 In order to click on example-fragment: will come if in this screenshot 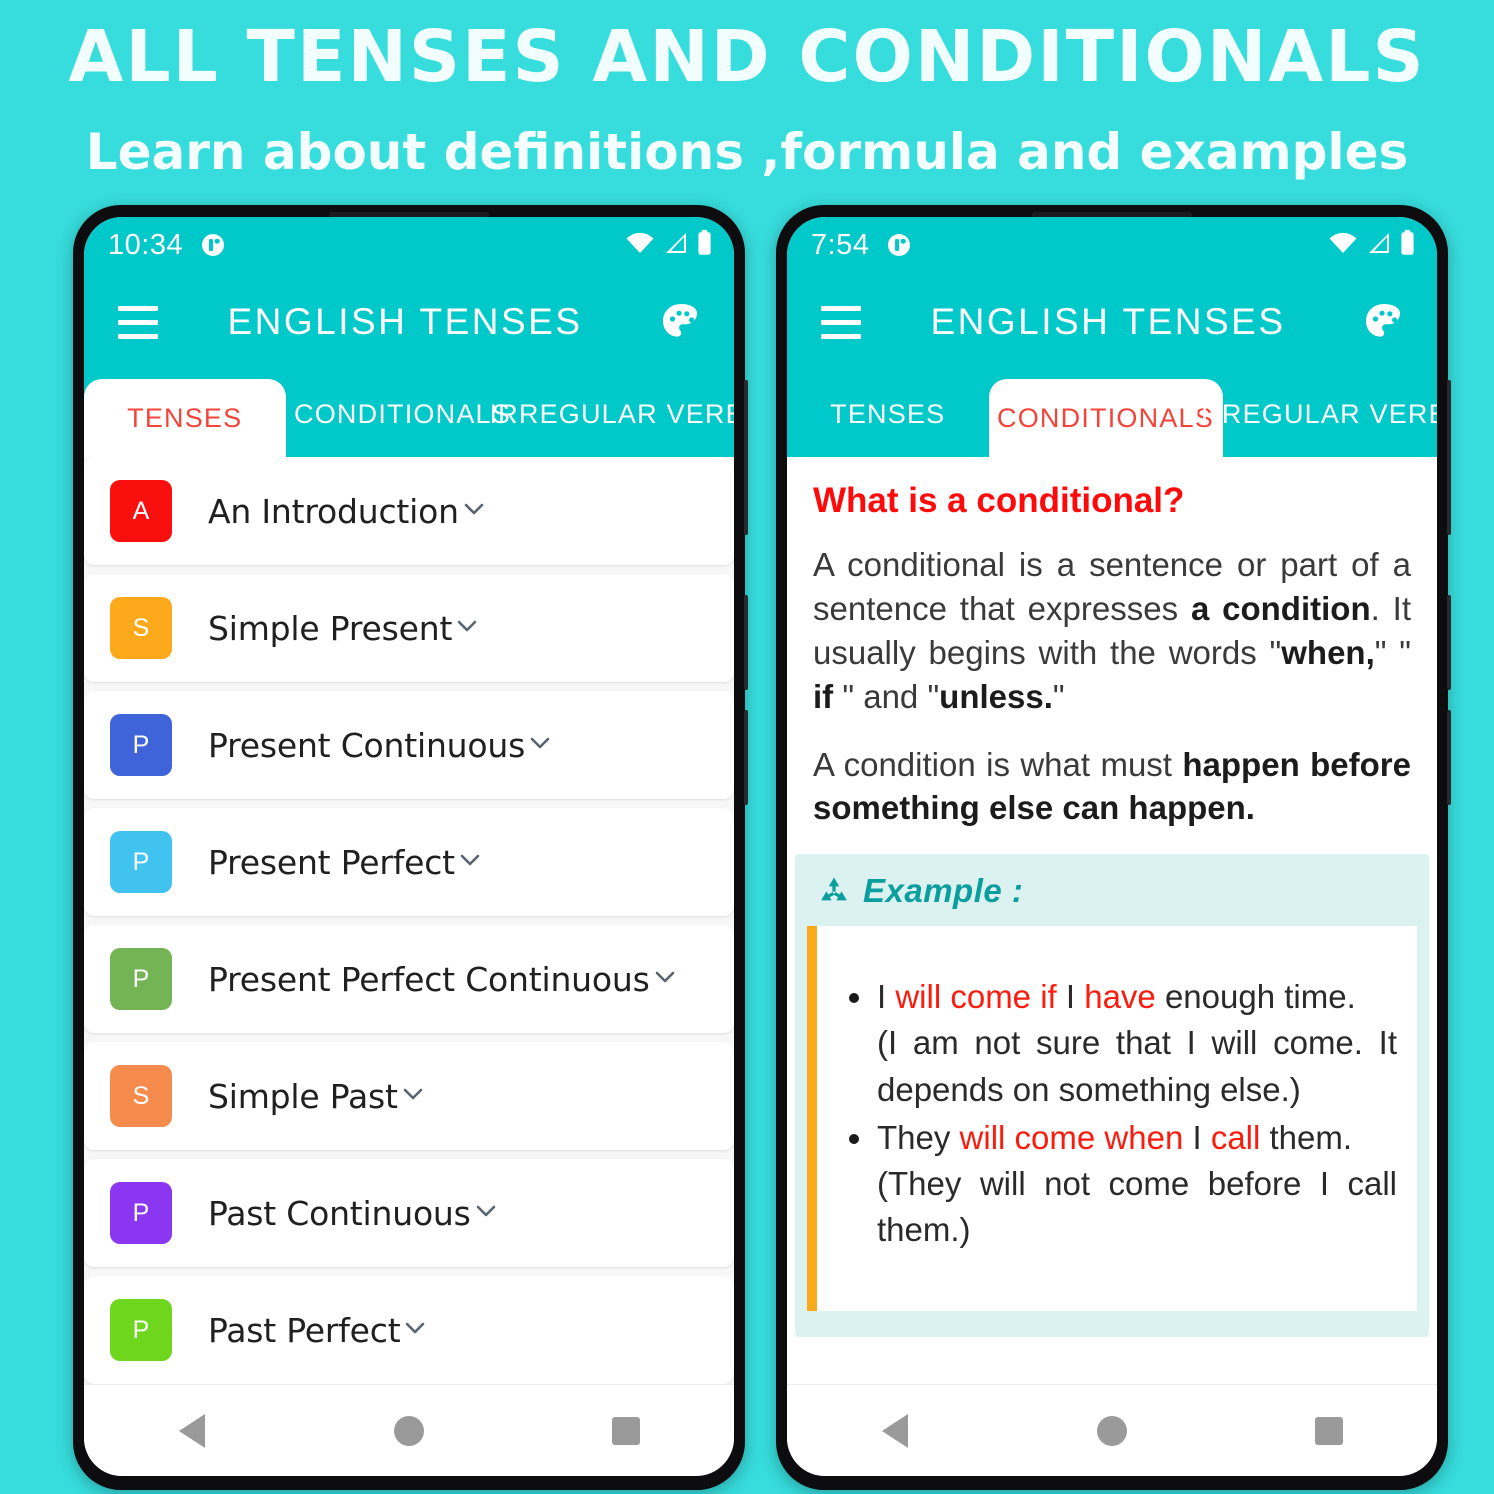, I will do `click(976, 997)`.